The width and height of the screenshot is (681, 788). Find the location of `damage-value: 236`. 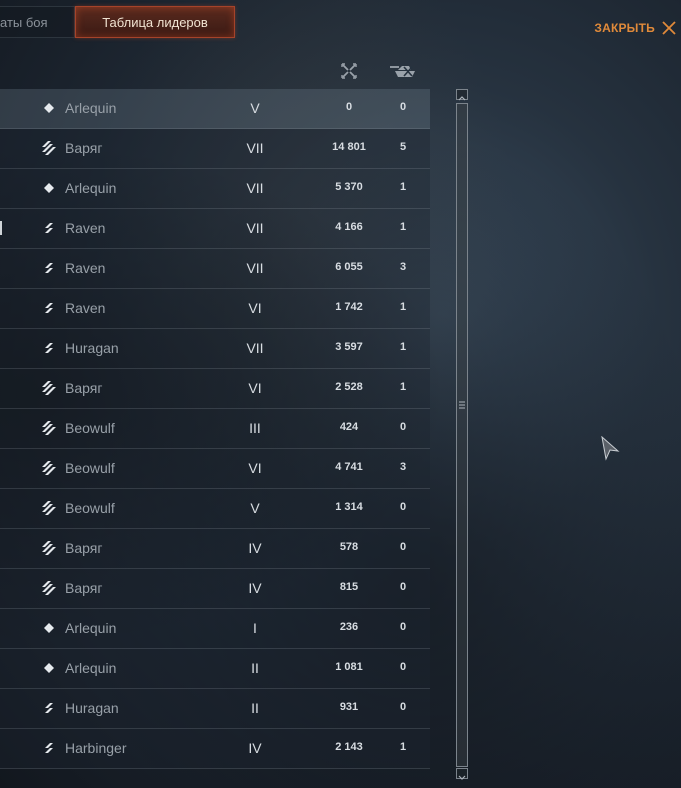

damage-value: 236 is located at coordinates (349, 627).